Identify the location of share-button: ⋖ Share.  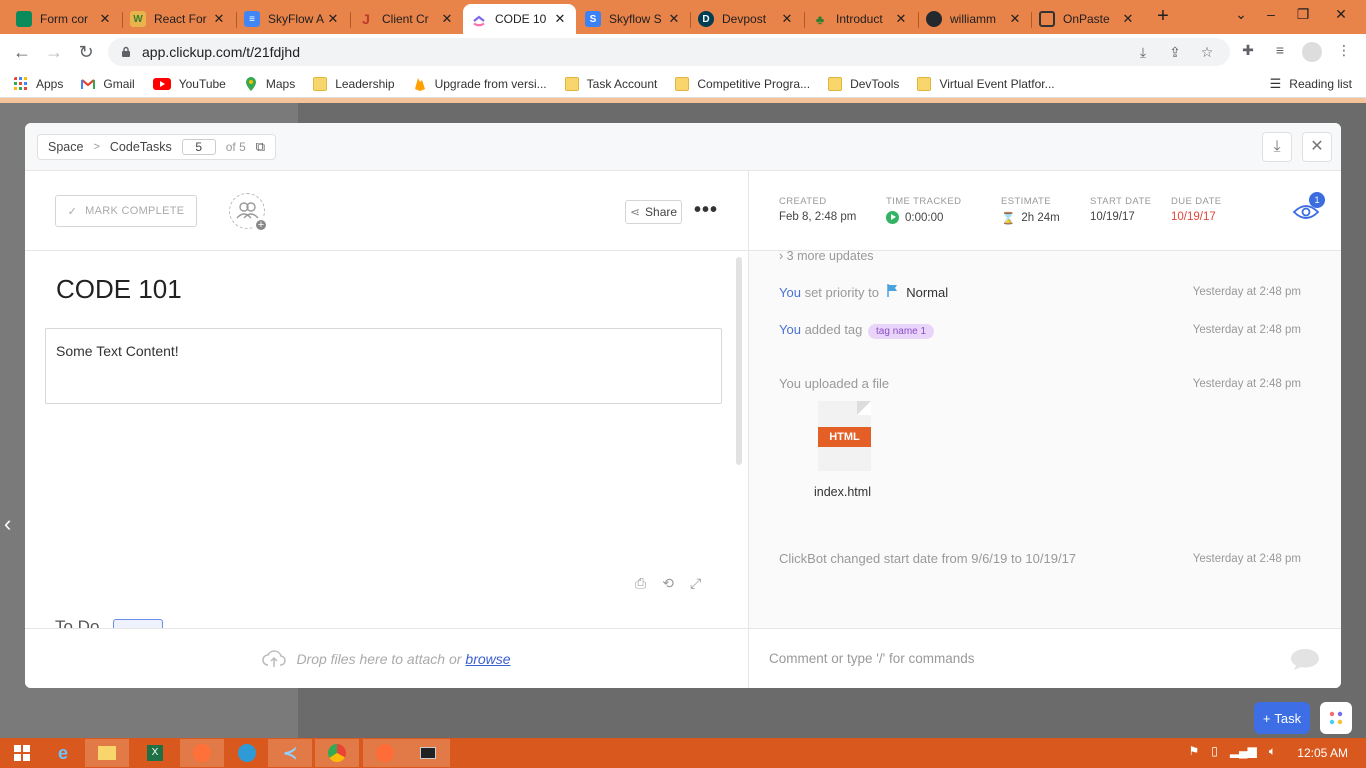
(653, 212).